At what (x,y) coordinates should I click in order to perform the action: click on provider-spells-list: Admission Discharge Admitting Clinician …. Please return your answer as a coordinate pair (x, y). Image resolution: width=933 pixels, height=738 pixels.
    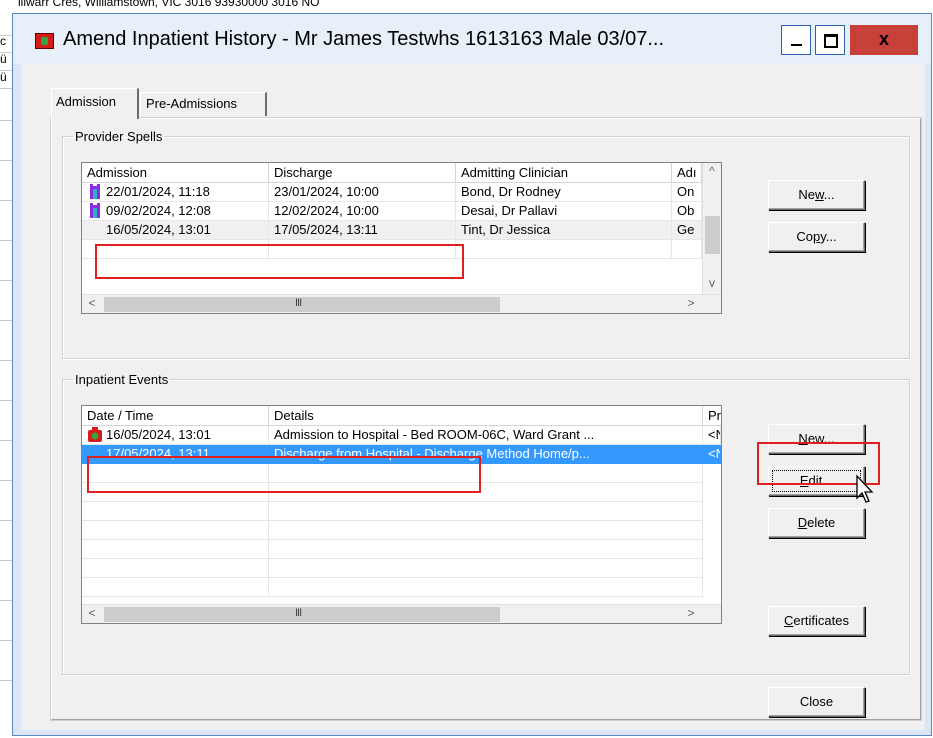
    Looking at the image, I should click on (401, 238).